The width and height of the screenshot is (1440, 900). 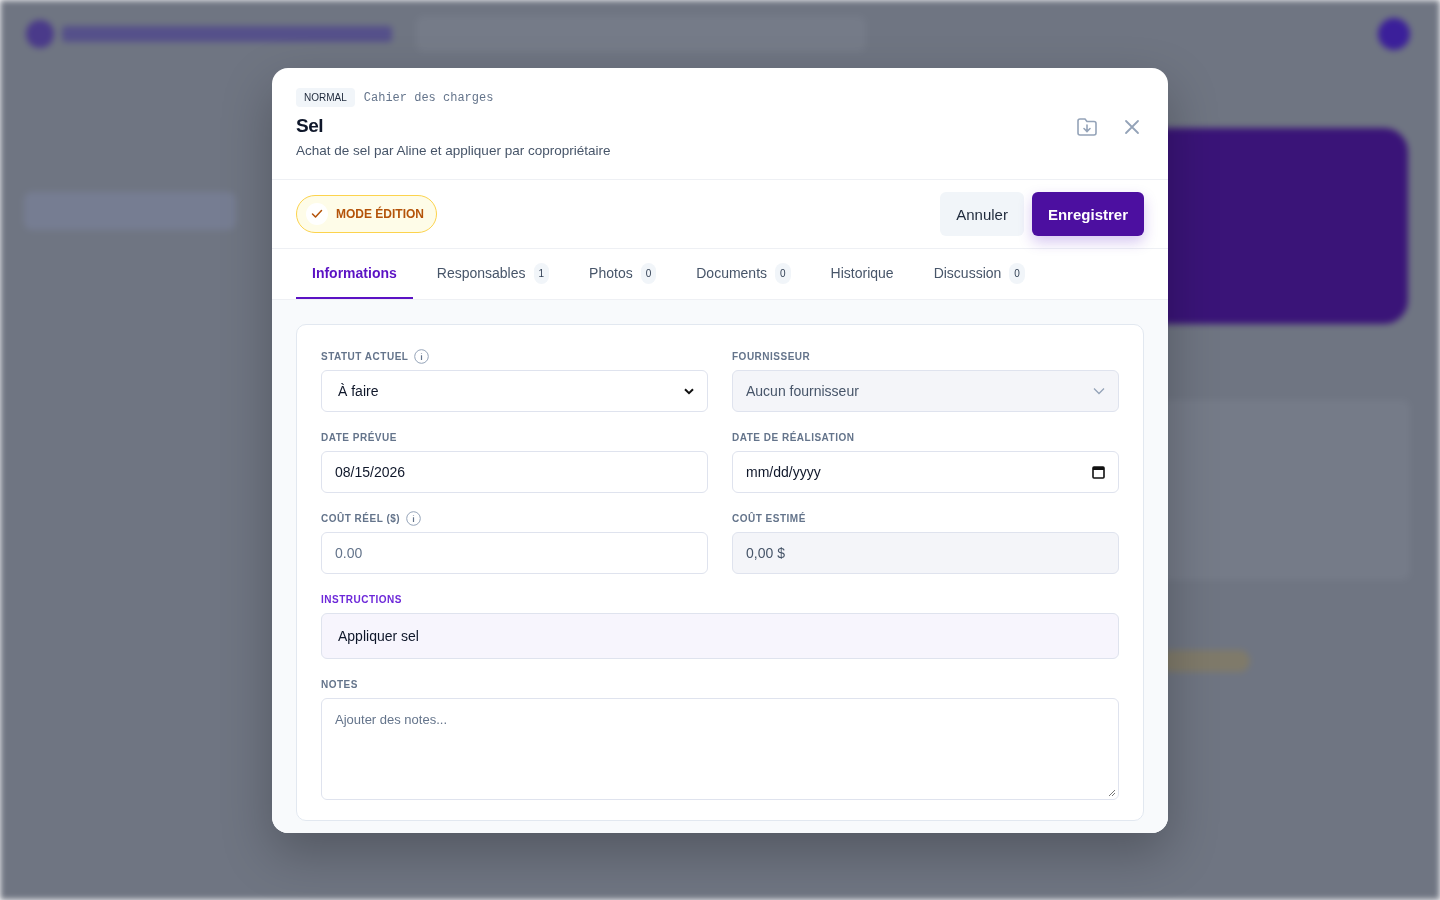 What do you see at coordinates (623, 274) in the screenshot?
I see `tab: Photos 0` at bounding box center [623, 274].